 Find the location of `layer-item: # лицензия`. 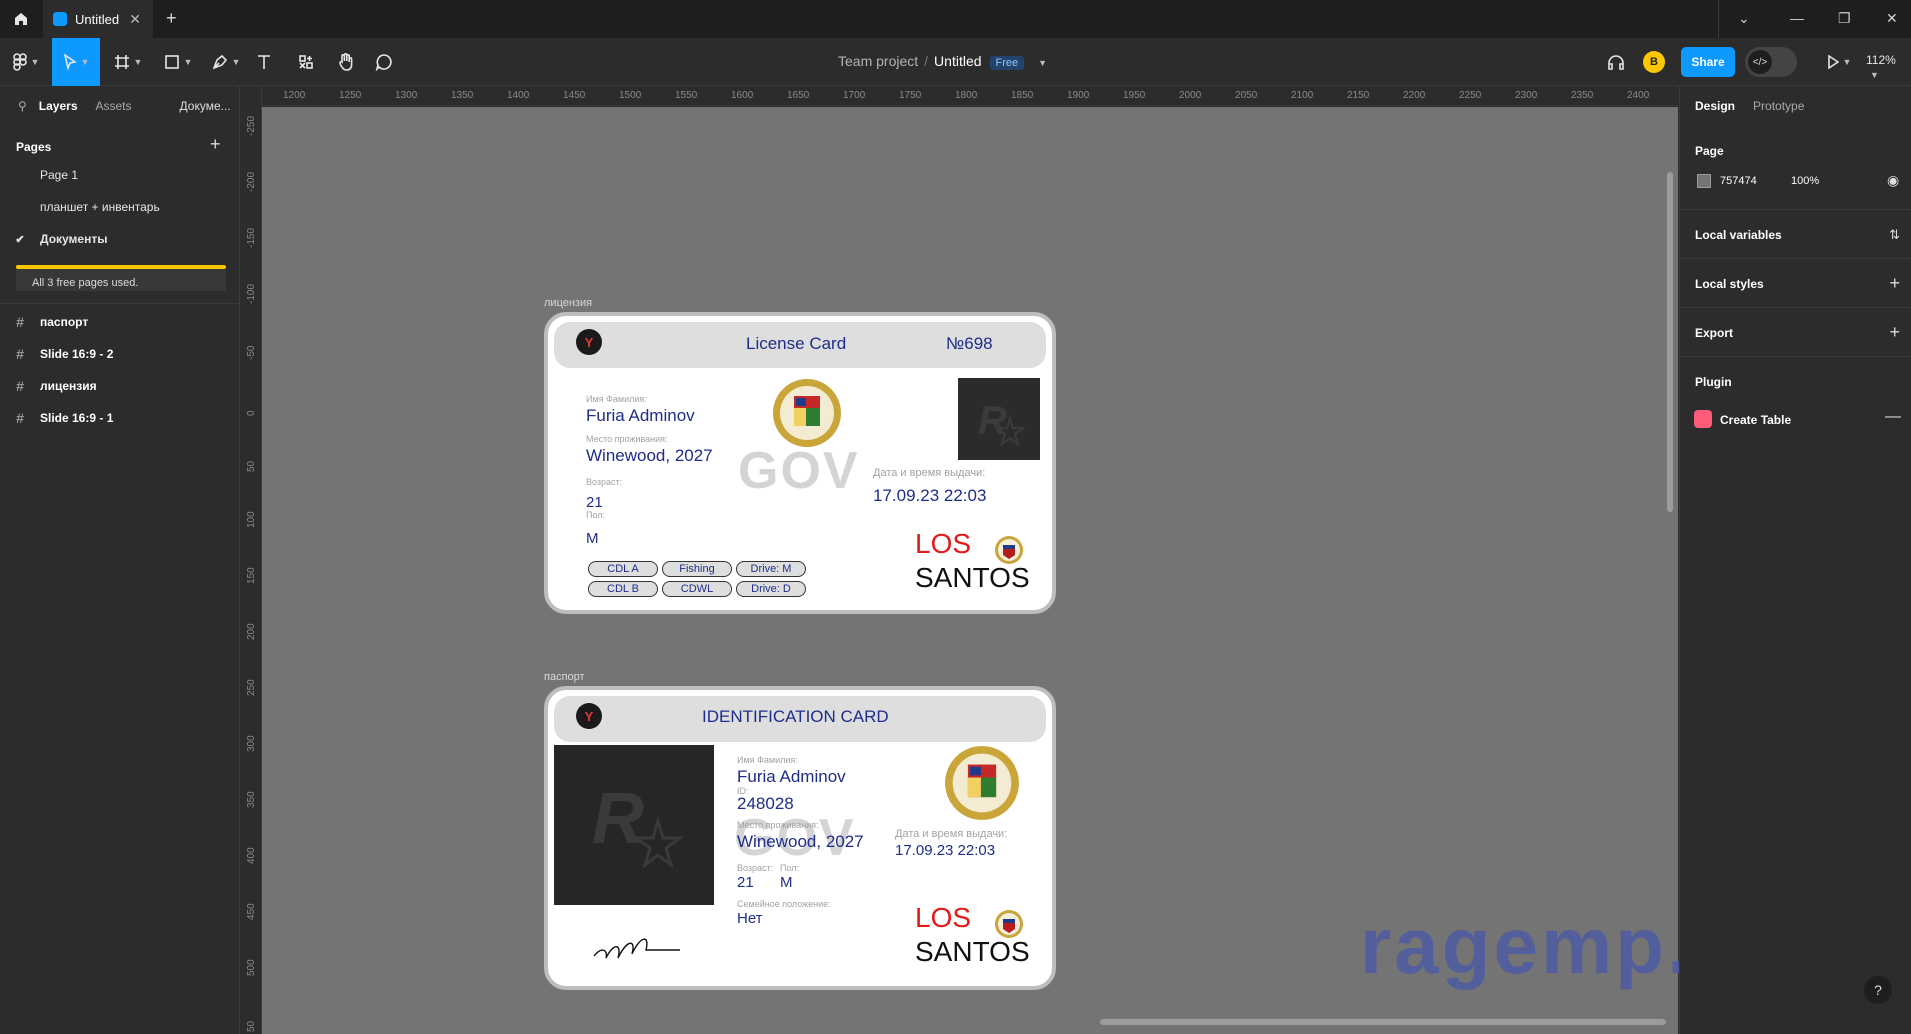

layer-item: # лицензия is located at coordinates (119, 386).